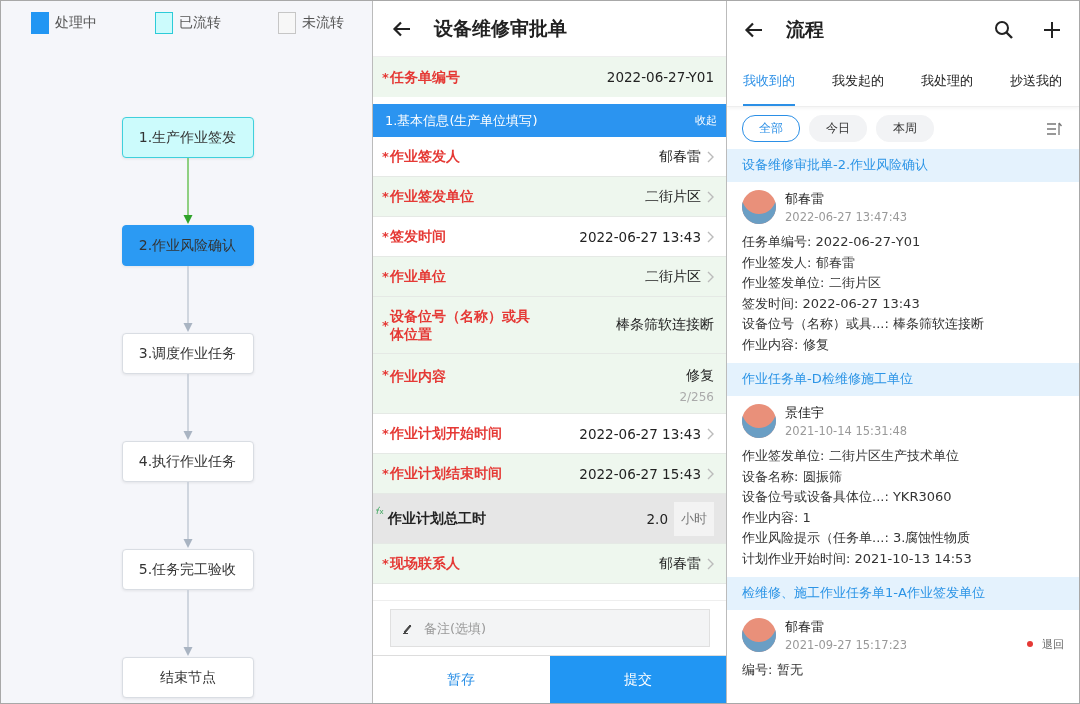 Image resolution: width=1080 pixels, height=704 pixels. I want to click on tab: 我收到的, so click(769, 82).